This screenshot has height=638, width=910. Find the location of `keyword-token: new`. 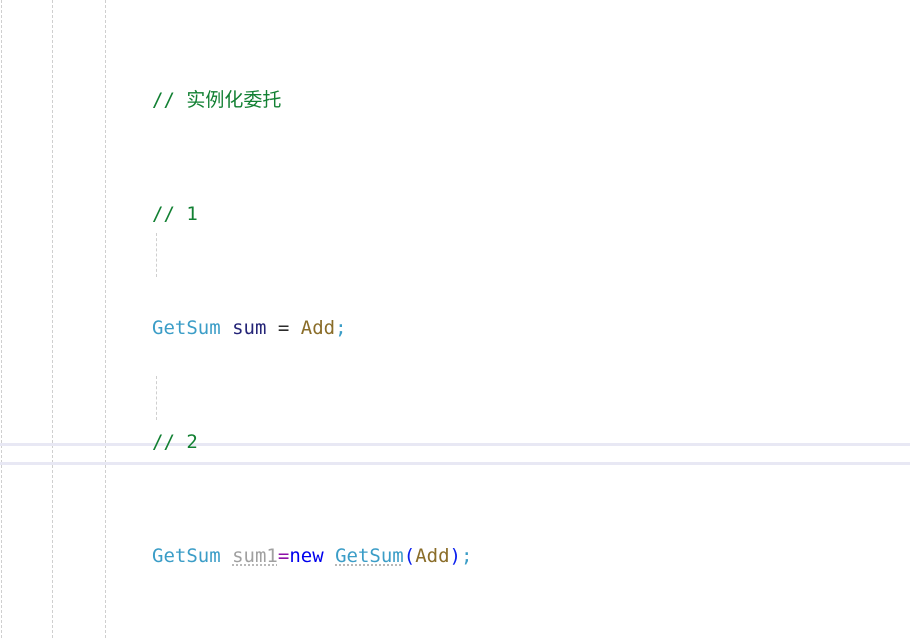

keyword-token: new is located at coordinates (306, 555).